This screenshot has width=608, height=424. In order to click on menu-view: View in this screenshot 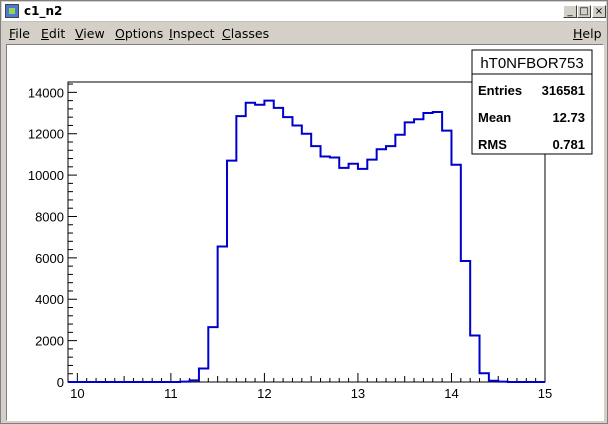, I will do `click(90, 33)`.